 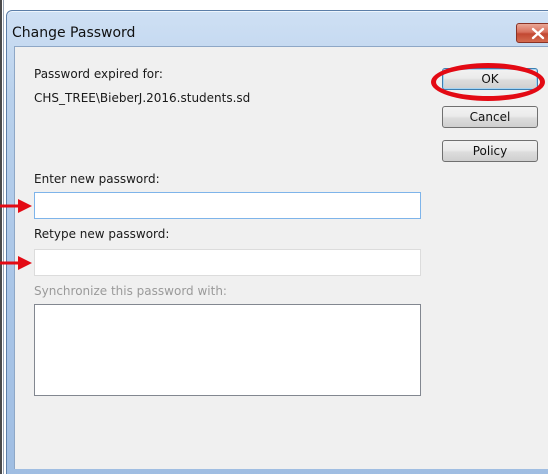 I want to click on new-password-label: Enter new password:, so click(x=97, y=179).